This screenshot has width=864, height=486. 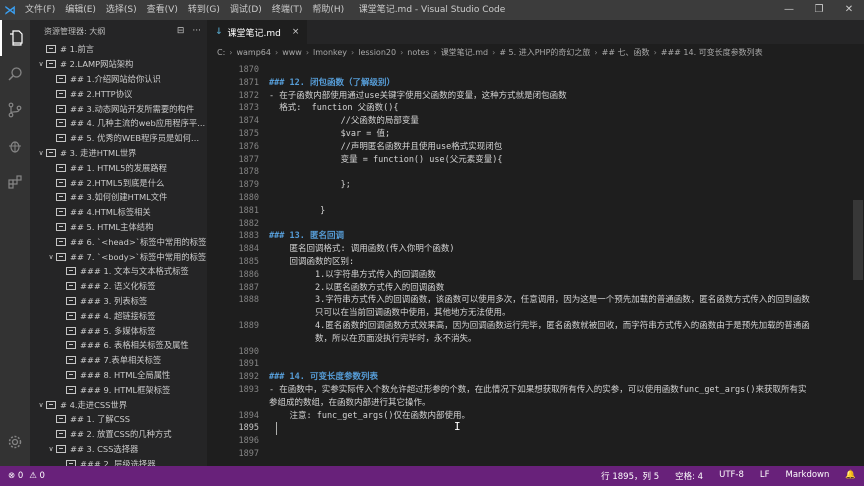 What do you see at coordinates (118, 212) in the screenshot?
I see `outline-item: ## 4.HTML标签相关` at bounding box center [118, 212].